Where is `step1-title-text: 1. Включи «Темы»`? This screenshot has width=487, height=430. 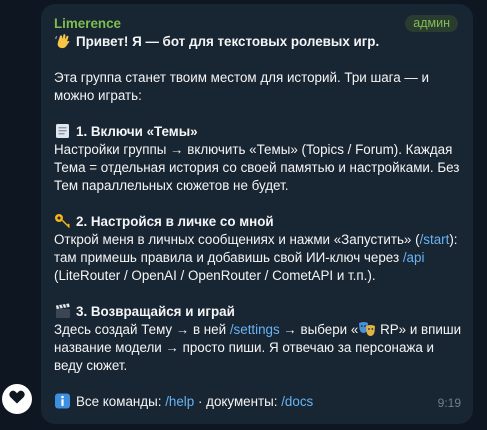
step1-title-text: 1. Включи «Темы» is located at coordinates (137, 131).